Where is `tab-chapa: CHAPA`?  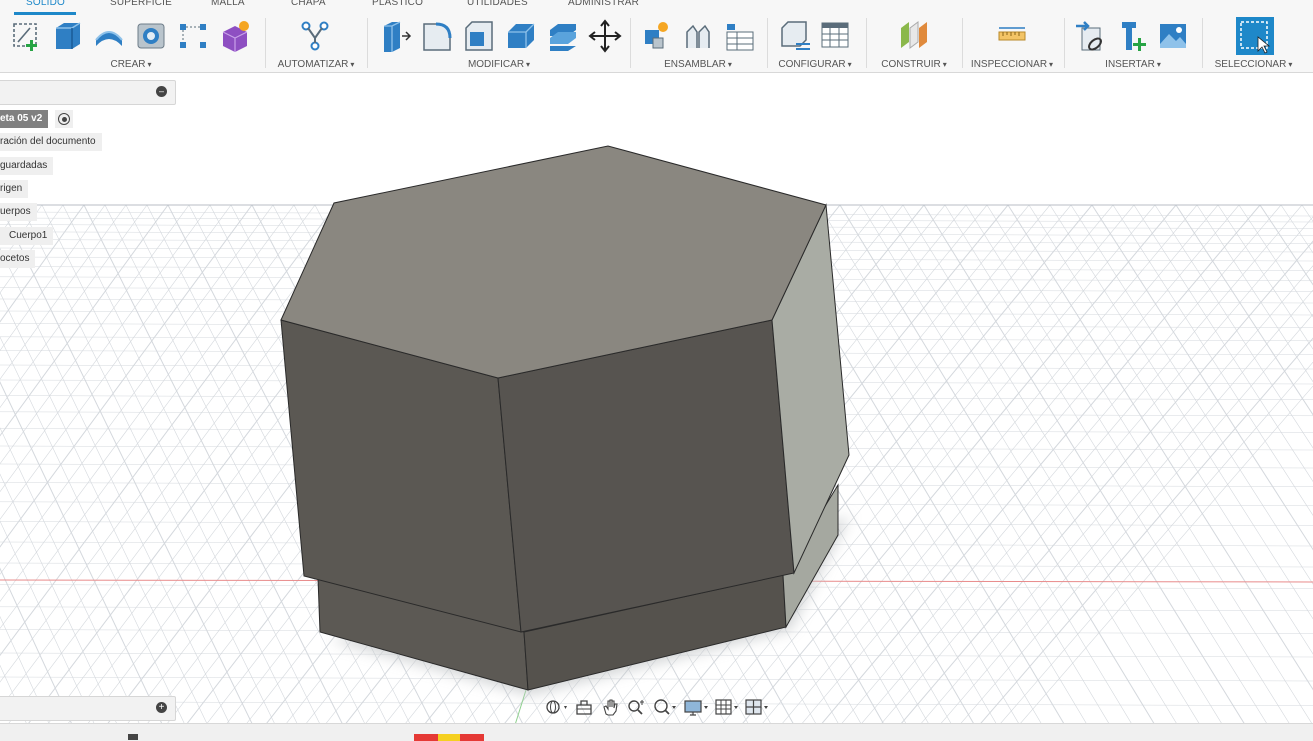
tab-chapa: CHAPA is located at coordinates (308, 4).